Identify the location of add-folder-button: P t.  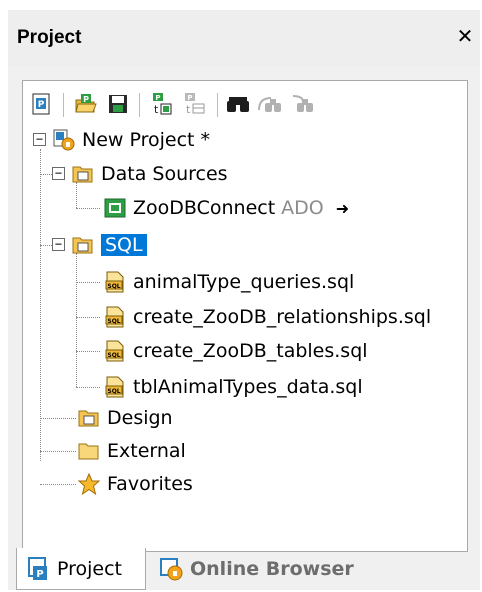
(194, 104).